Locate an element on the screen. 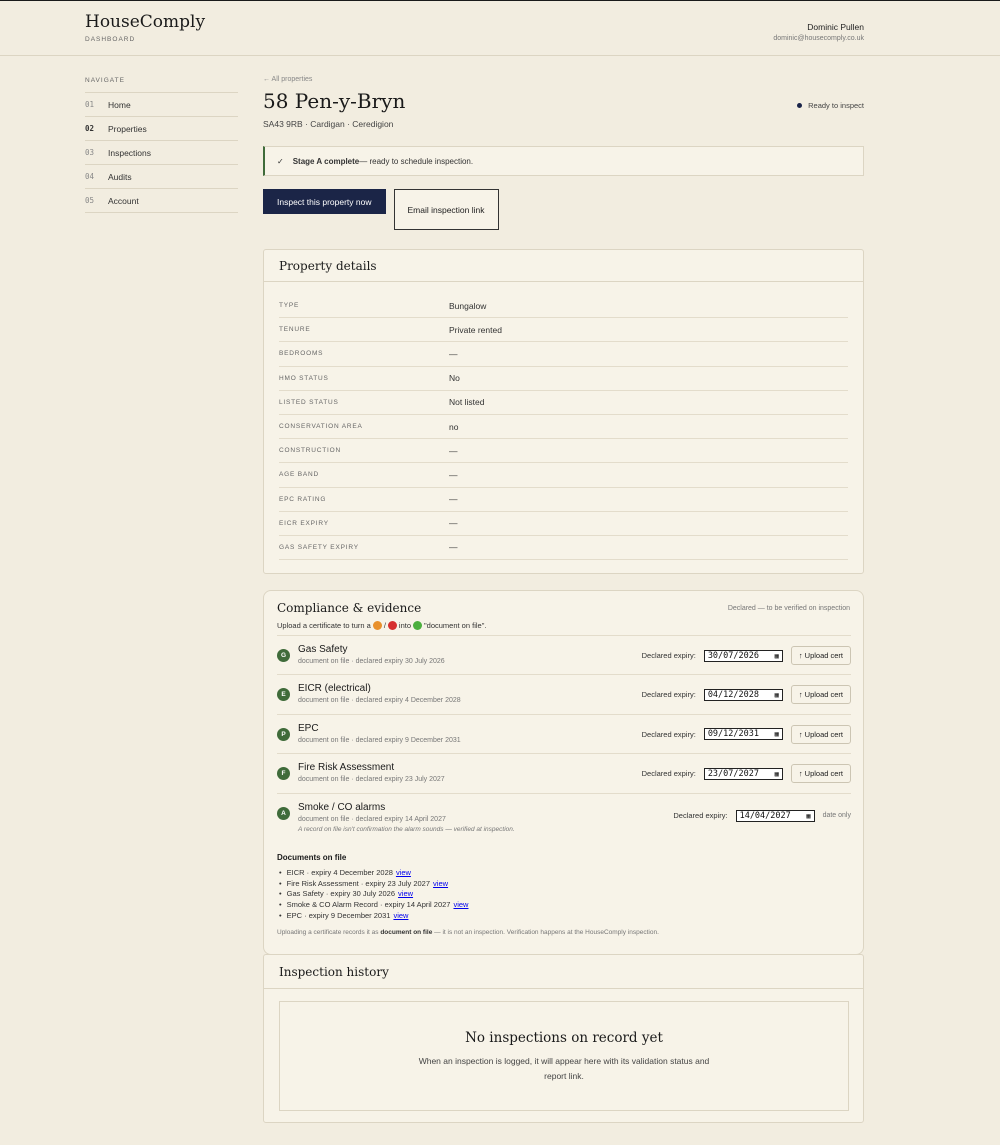  email-link-button: Email inspection link is located at coordinates (446, 209).